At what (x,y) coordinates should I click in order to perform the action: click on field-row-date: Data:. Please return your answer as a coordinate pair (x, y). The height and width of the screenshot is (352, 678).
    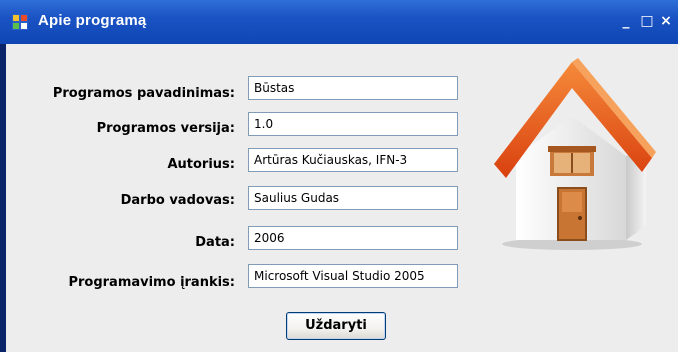
    Looking at the image, I should click on (120, 245).